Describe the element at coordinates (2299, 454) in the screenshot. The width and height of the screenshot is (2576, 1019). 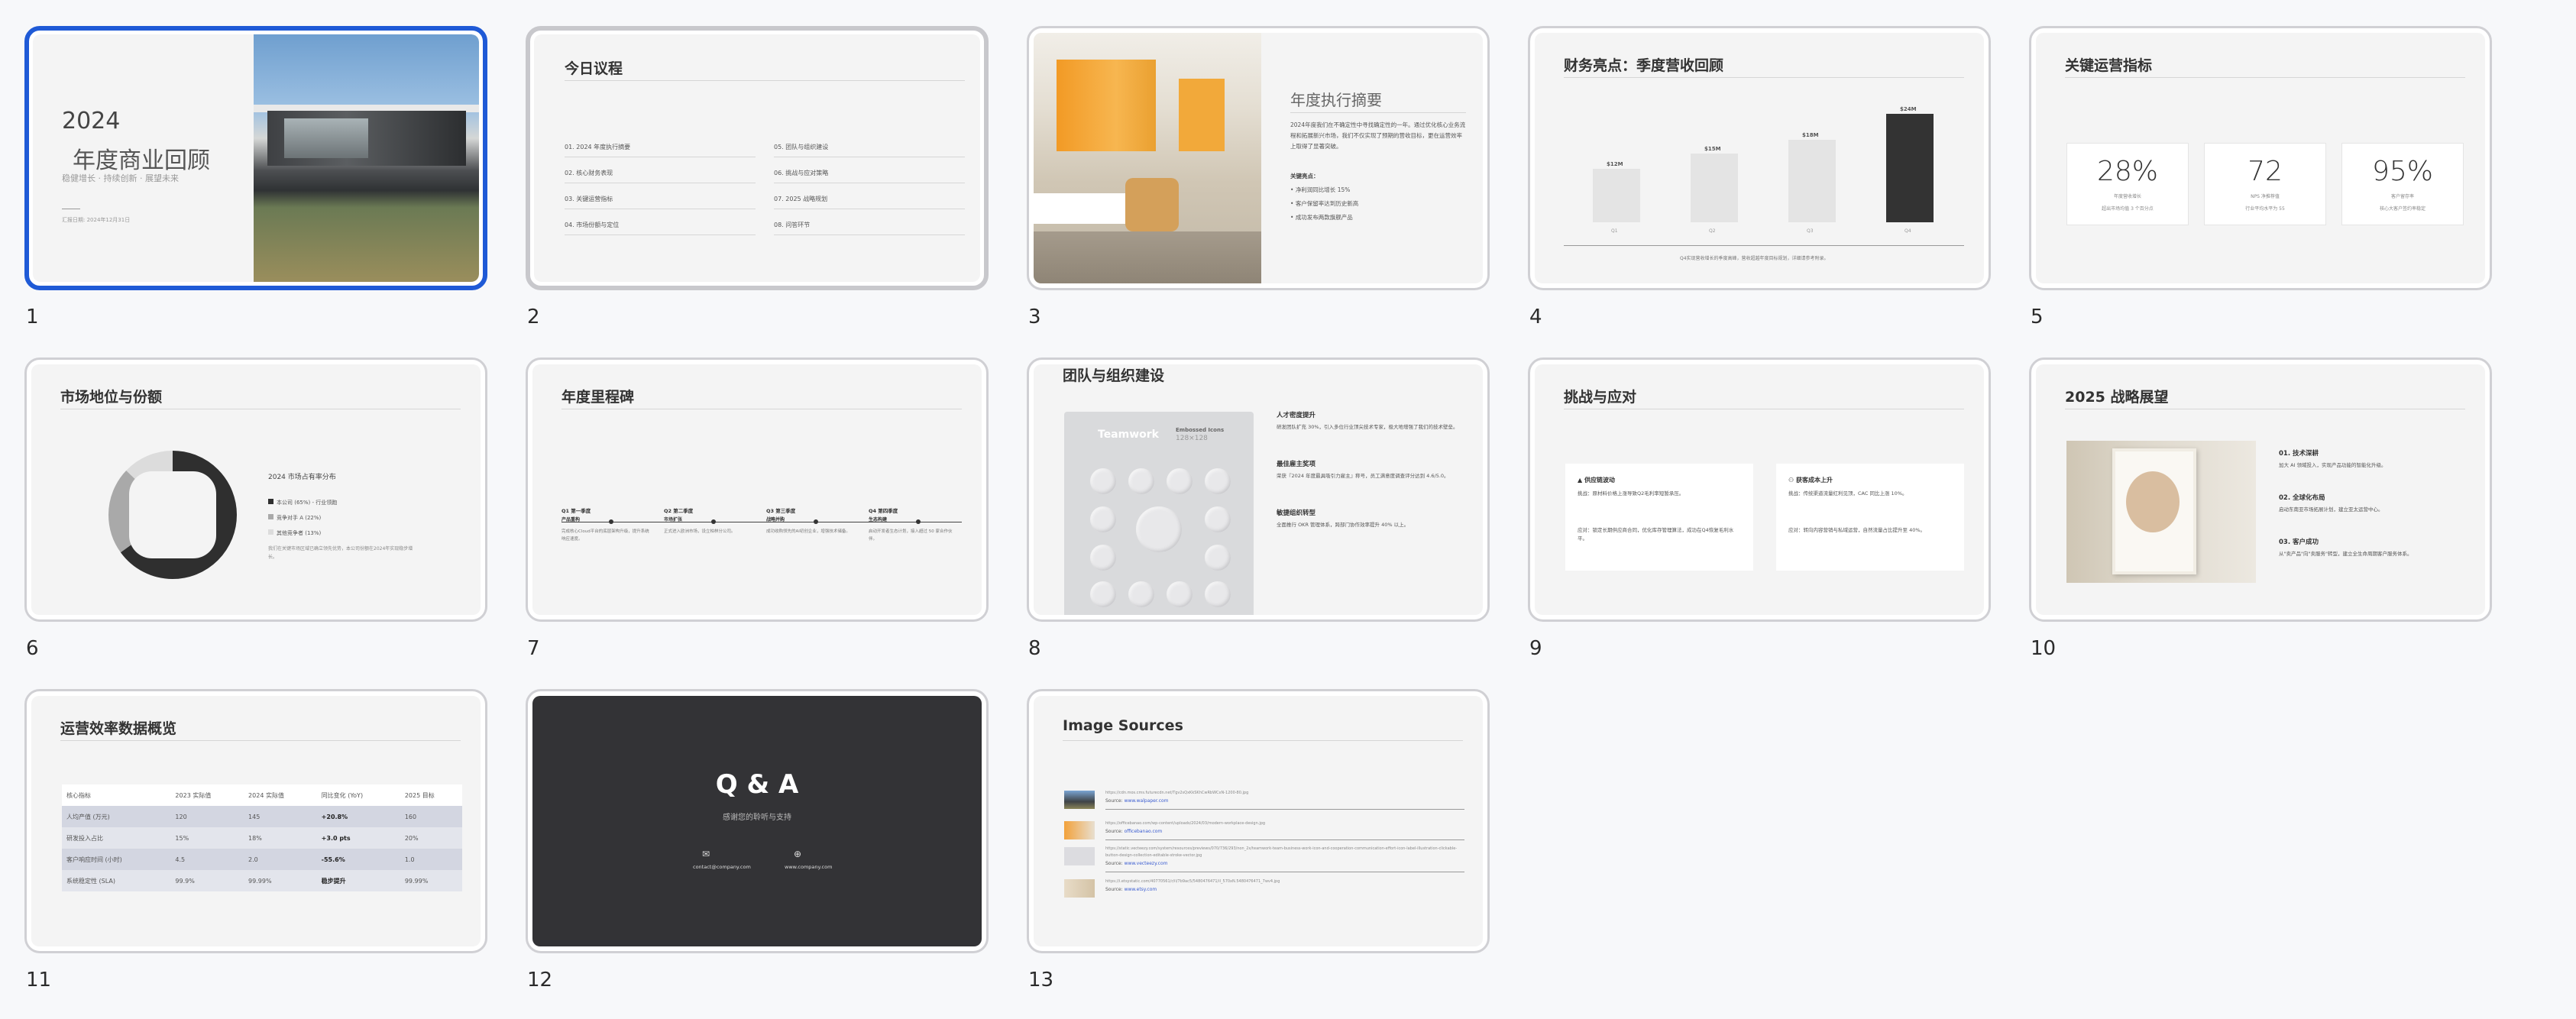
I see `strategy-heading: 01. 技术深耕` at that location.